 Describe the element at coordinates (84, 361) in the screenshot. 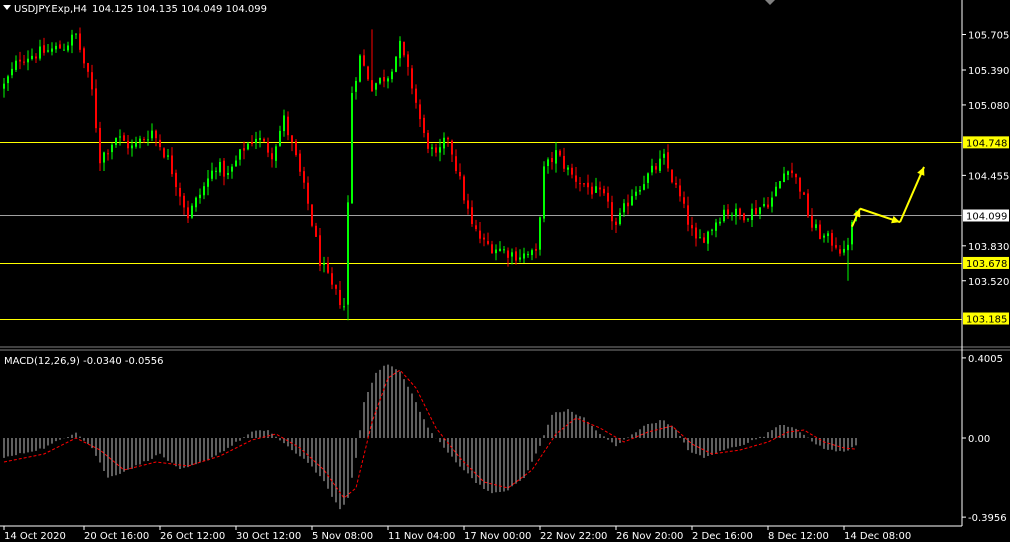

I see `macd-label: MACD(12,26,9) -0.0340 -0.0556` at that location.